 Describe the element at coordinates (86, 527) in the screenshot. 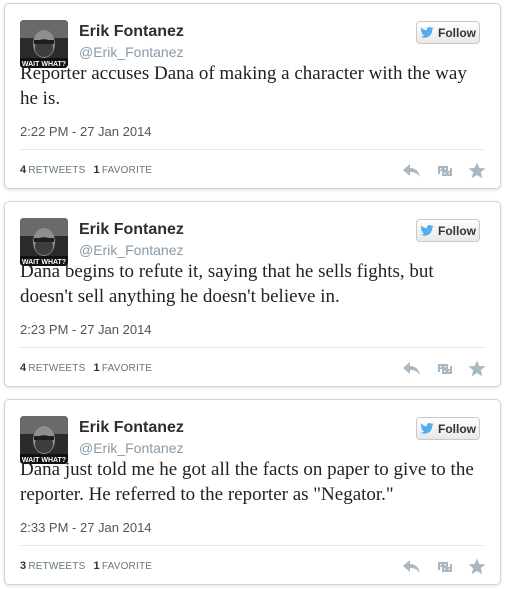

I see `tweet-timestamp: 2:33 PM - 27 Jan 2014` at that location.